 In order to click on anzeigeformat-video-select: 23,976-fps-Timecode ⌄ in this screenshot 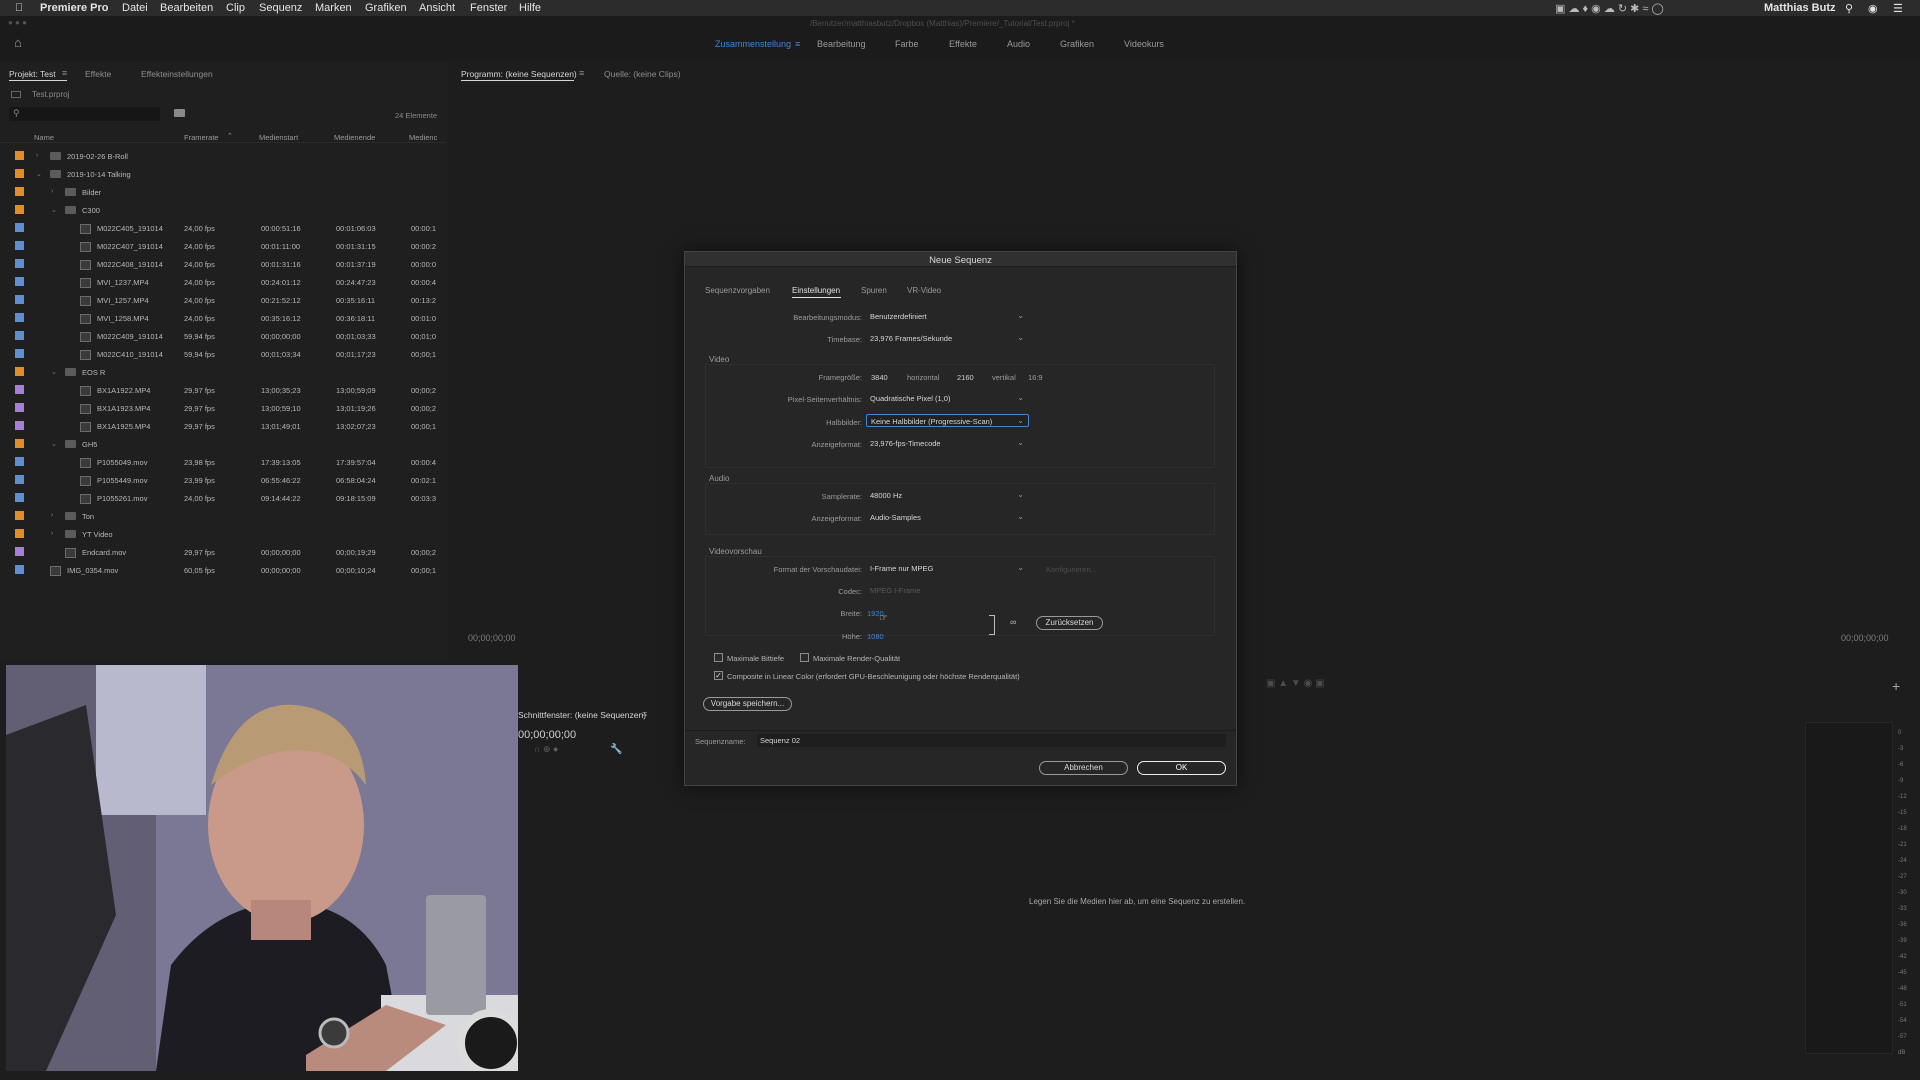, I will do `click(947, 443)`.